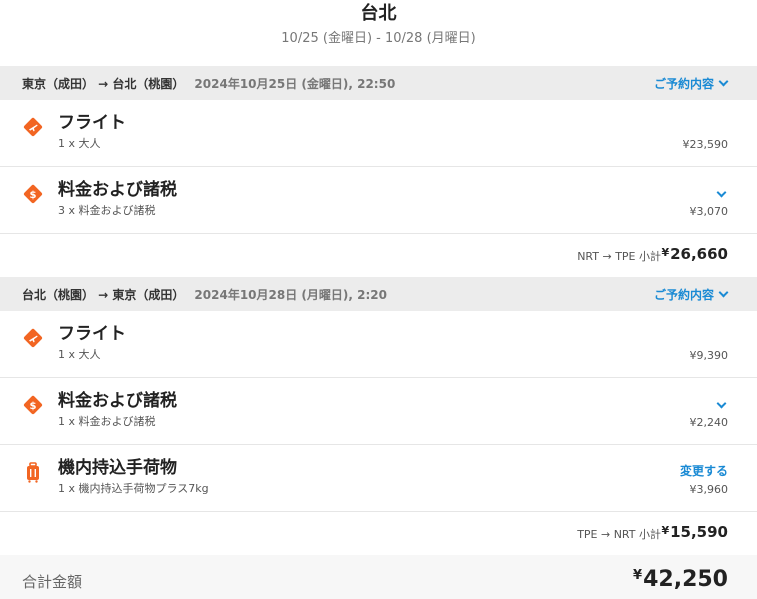  Describe the element at coordinates (295, 83) in the screenshot. I see `leg-datetime: 2024年10月25日 (金曜日), 22:50` at that location.